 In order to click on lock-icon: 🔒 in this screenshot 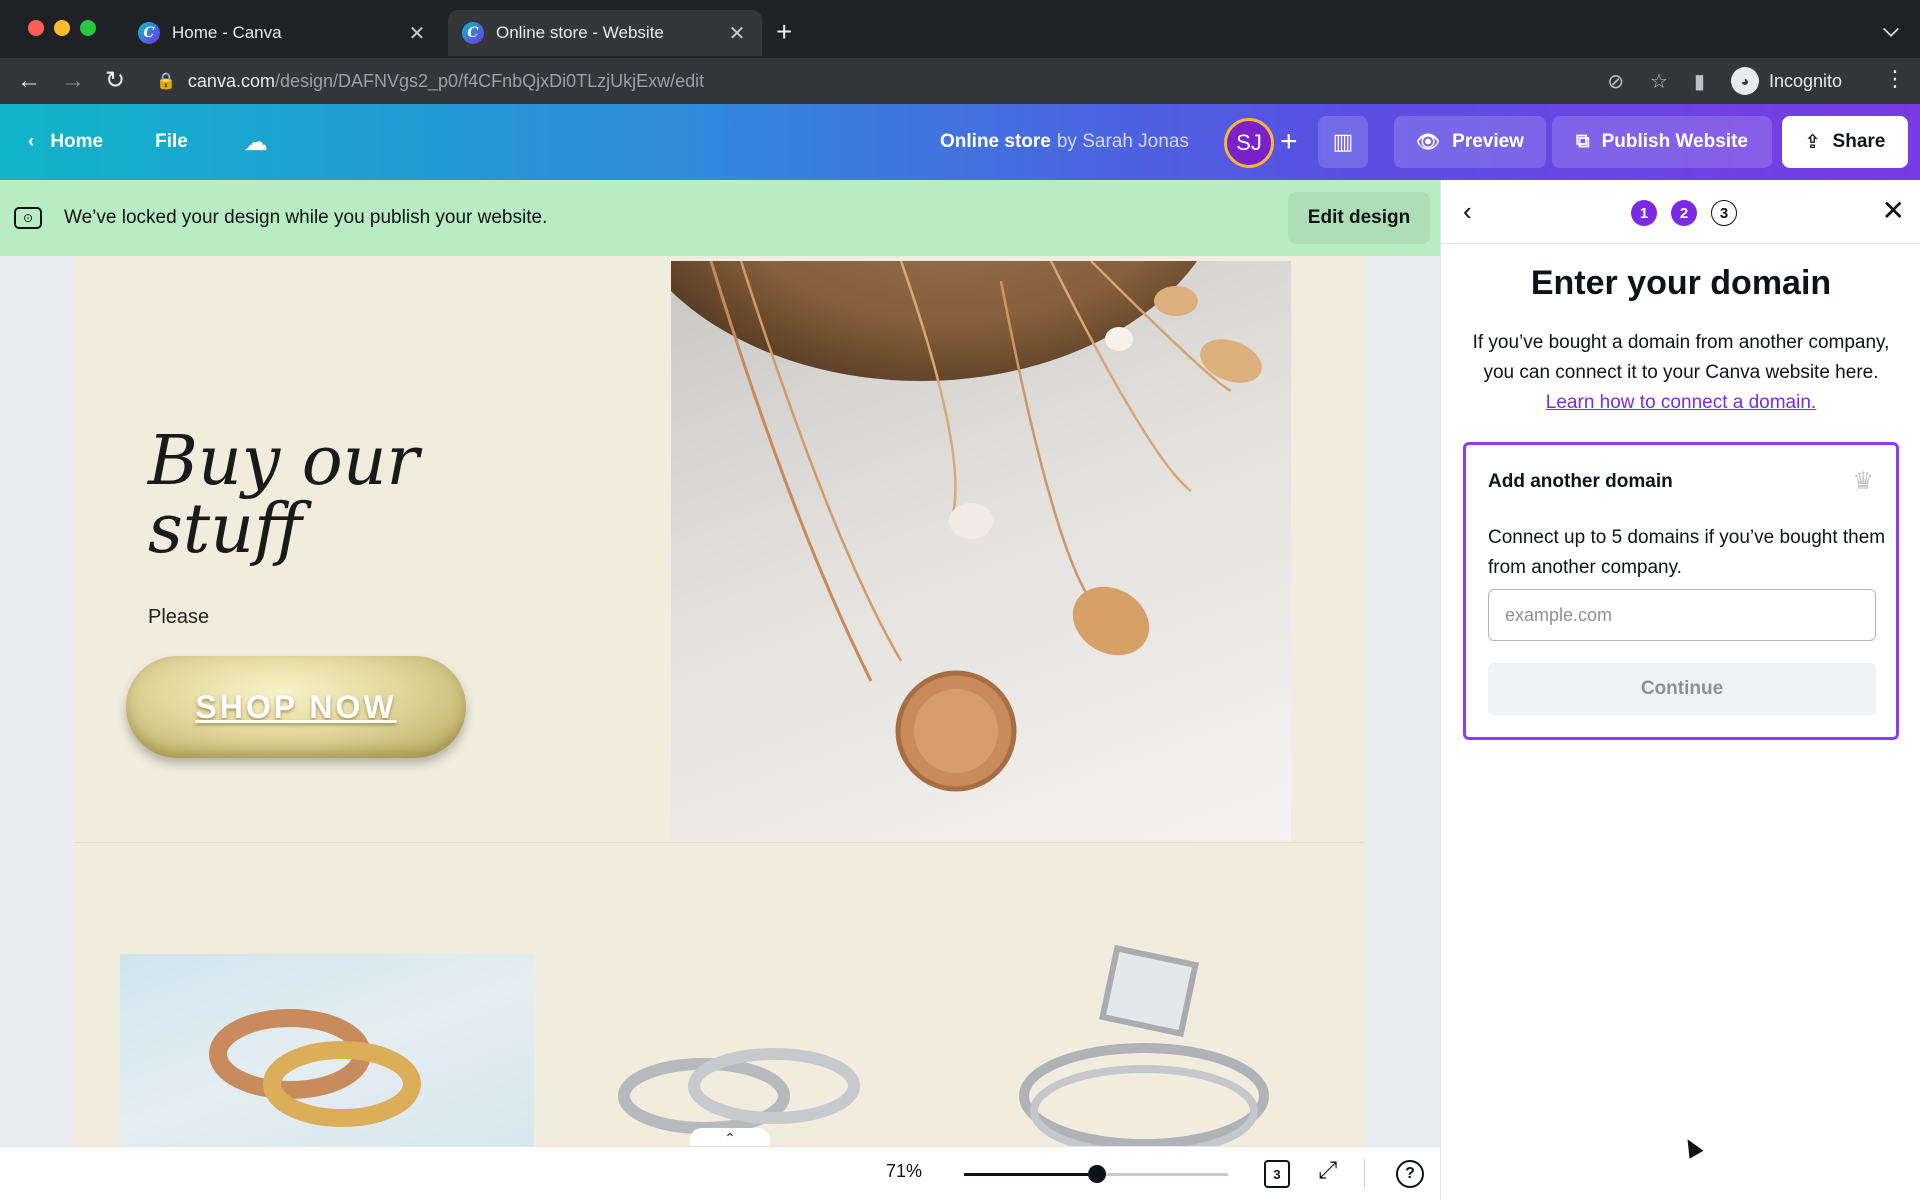, I will do `click(166, 81)`.